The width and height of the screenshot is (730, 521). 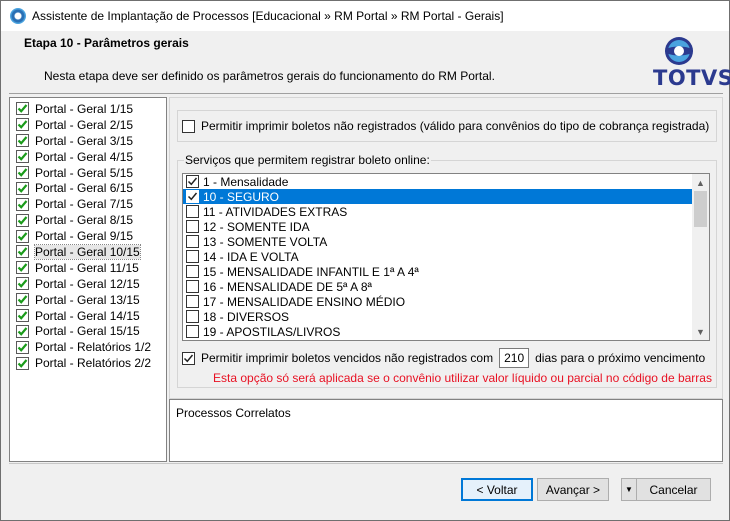 What do you see at coordinates (514, 358) in the screenshot?
I see `days-input` at bounding box center [514, 358].